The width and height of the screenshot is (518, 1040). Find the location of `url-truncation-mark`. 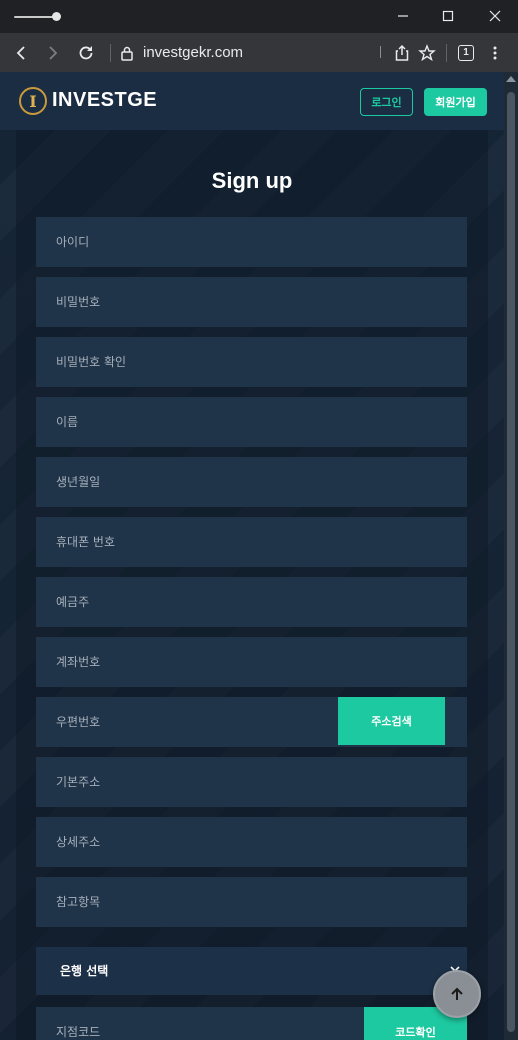

url-truncation-mark is located at coordinates (380, 52).